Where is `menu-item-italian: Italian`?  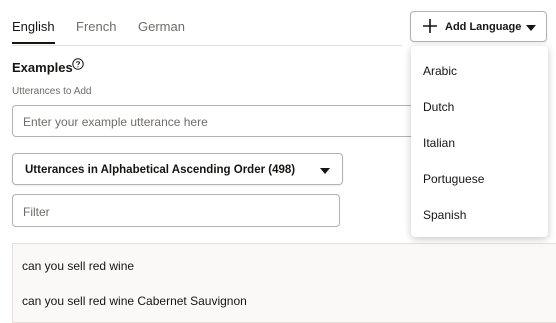 menu-item-italian: Italian is located at coordinates (439, 143).